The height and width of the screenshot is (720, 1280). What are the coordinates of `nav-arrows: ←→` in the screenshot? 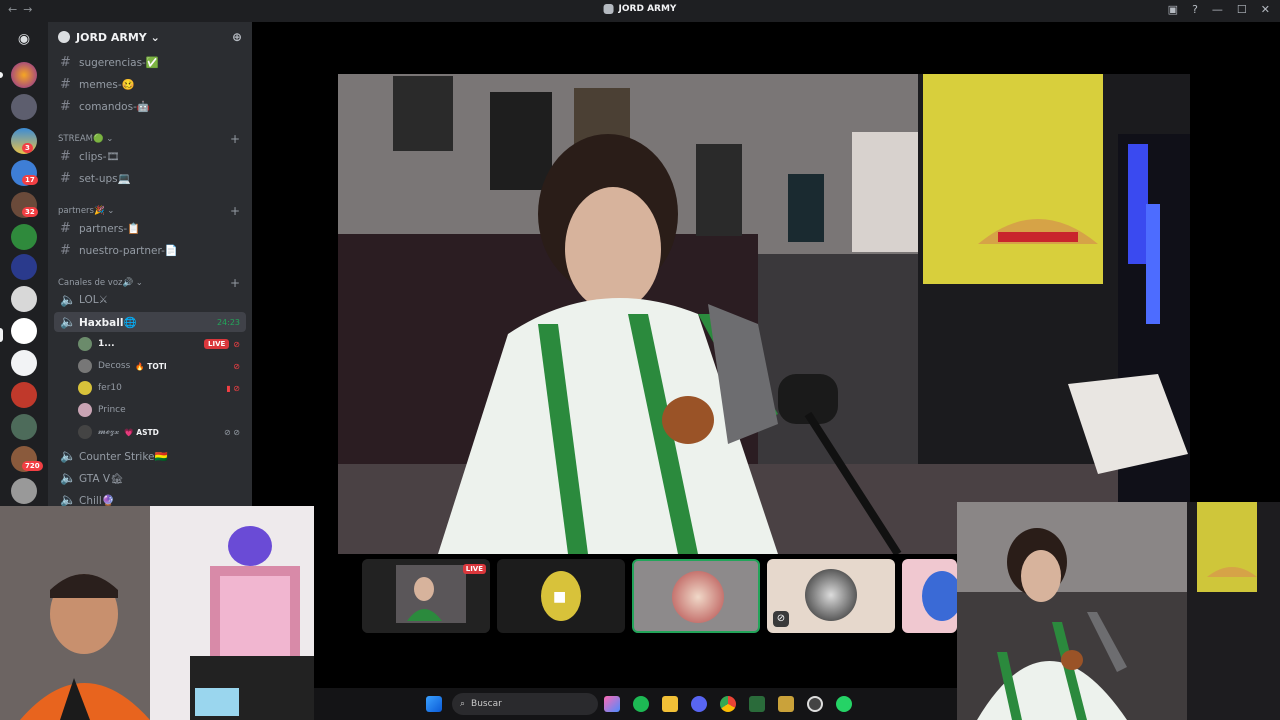 It's located at (23, 9).